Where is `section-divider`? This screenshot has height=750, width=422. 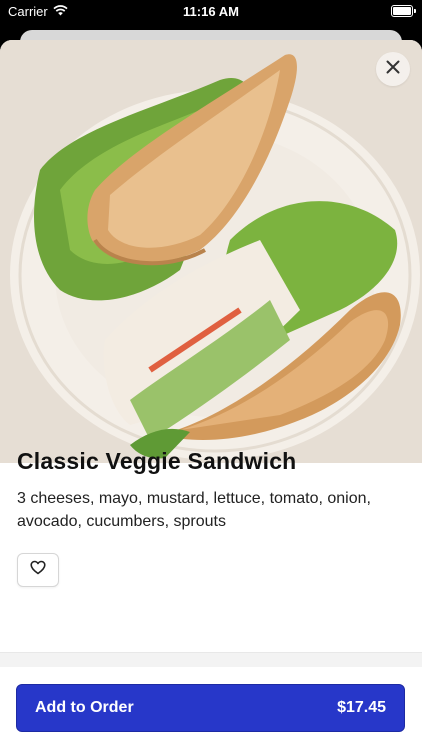 section-divider is located at coordinates (211, 659).